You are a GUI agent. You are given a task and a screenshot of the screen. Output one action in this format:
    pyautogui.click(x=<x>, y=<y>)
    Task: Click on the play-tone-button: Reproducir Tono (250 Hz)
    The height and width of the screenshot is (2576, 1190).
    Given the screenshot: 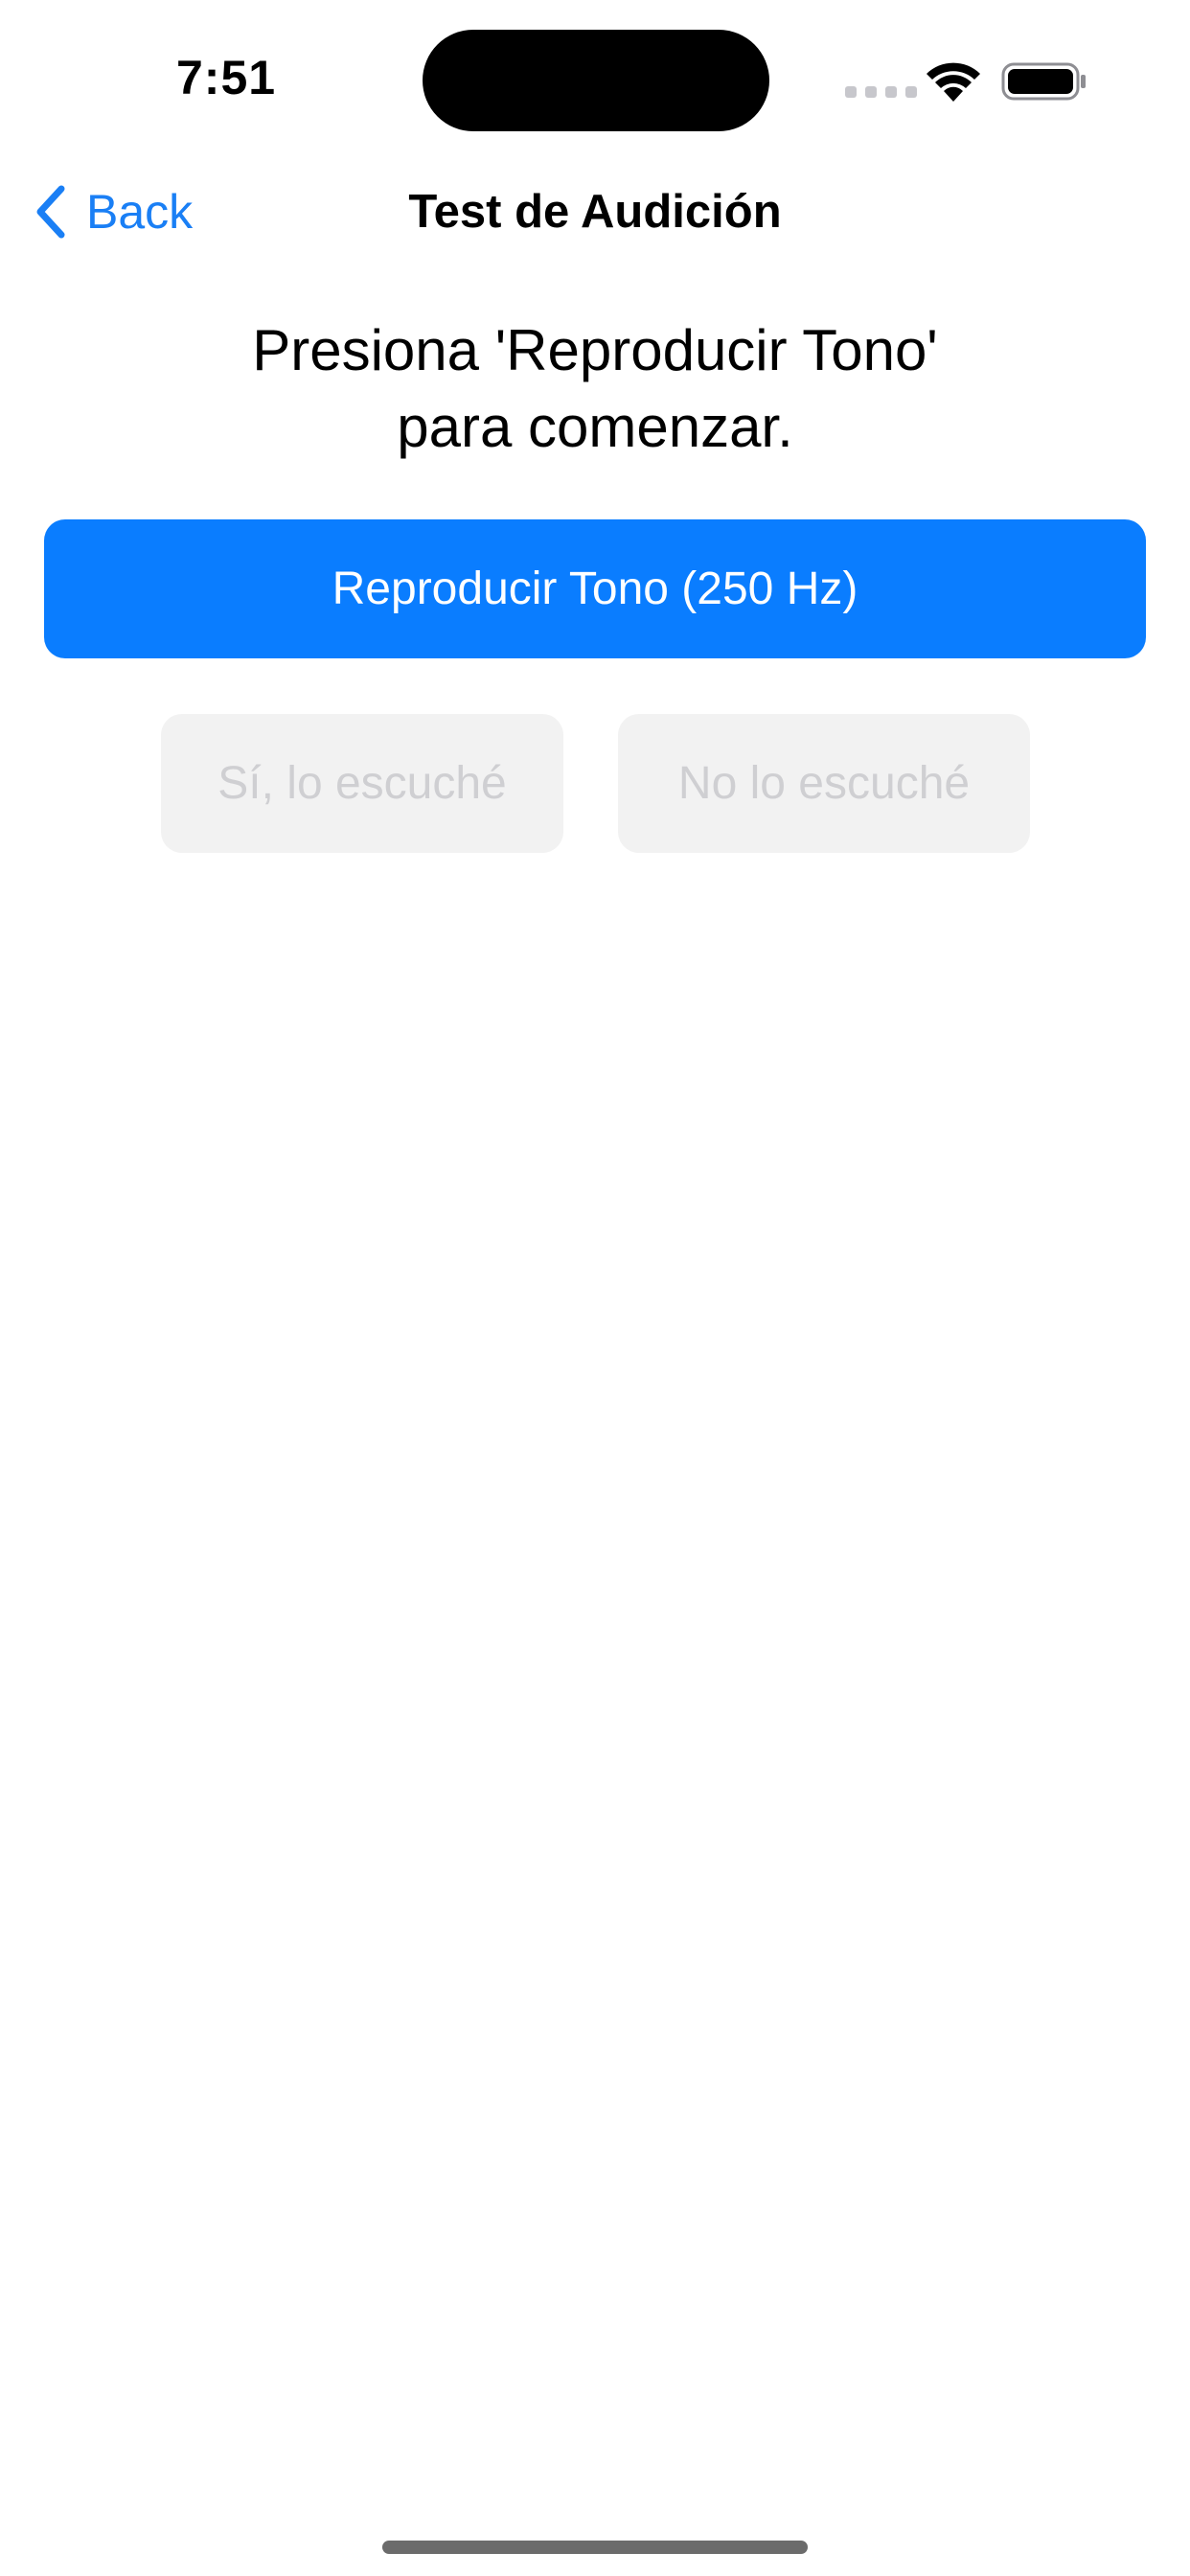 What is the action you would take?
    pyautogui.click(x=595, y=588)
    